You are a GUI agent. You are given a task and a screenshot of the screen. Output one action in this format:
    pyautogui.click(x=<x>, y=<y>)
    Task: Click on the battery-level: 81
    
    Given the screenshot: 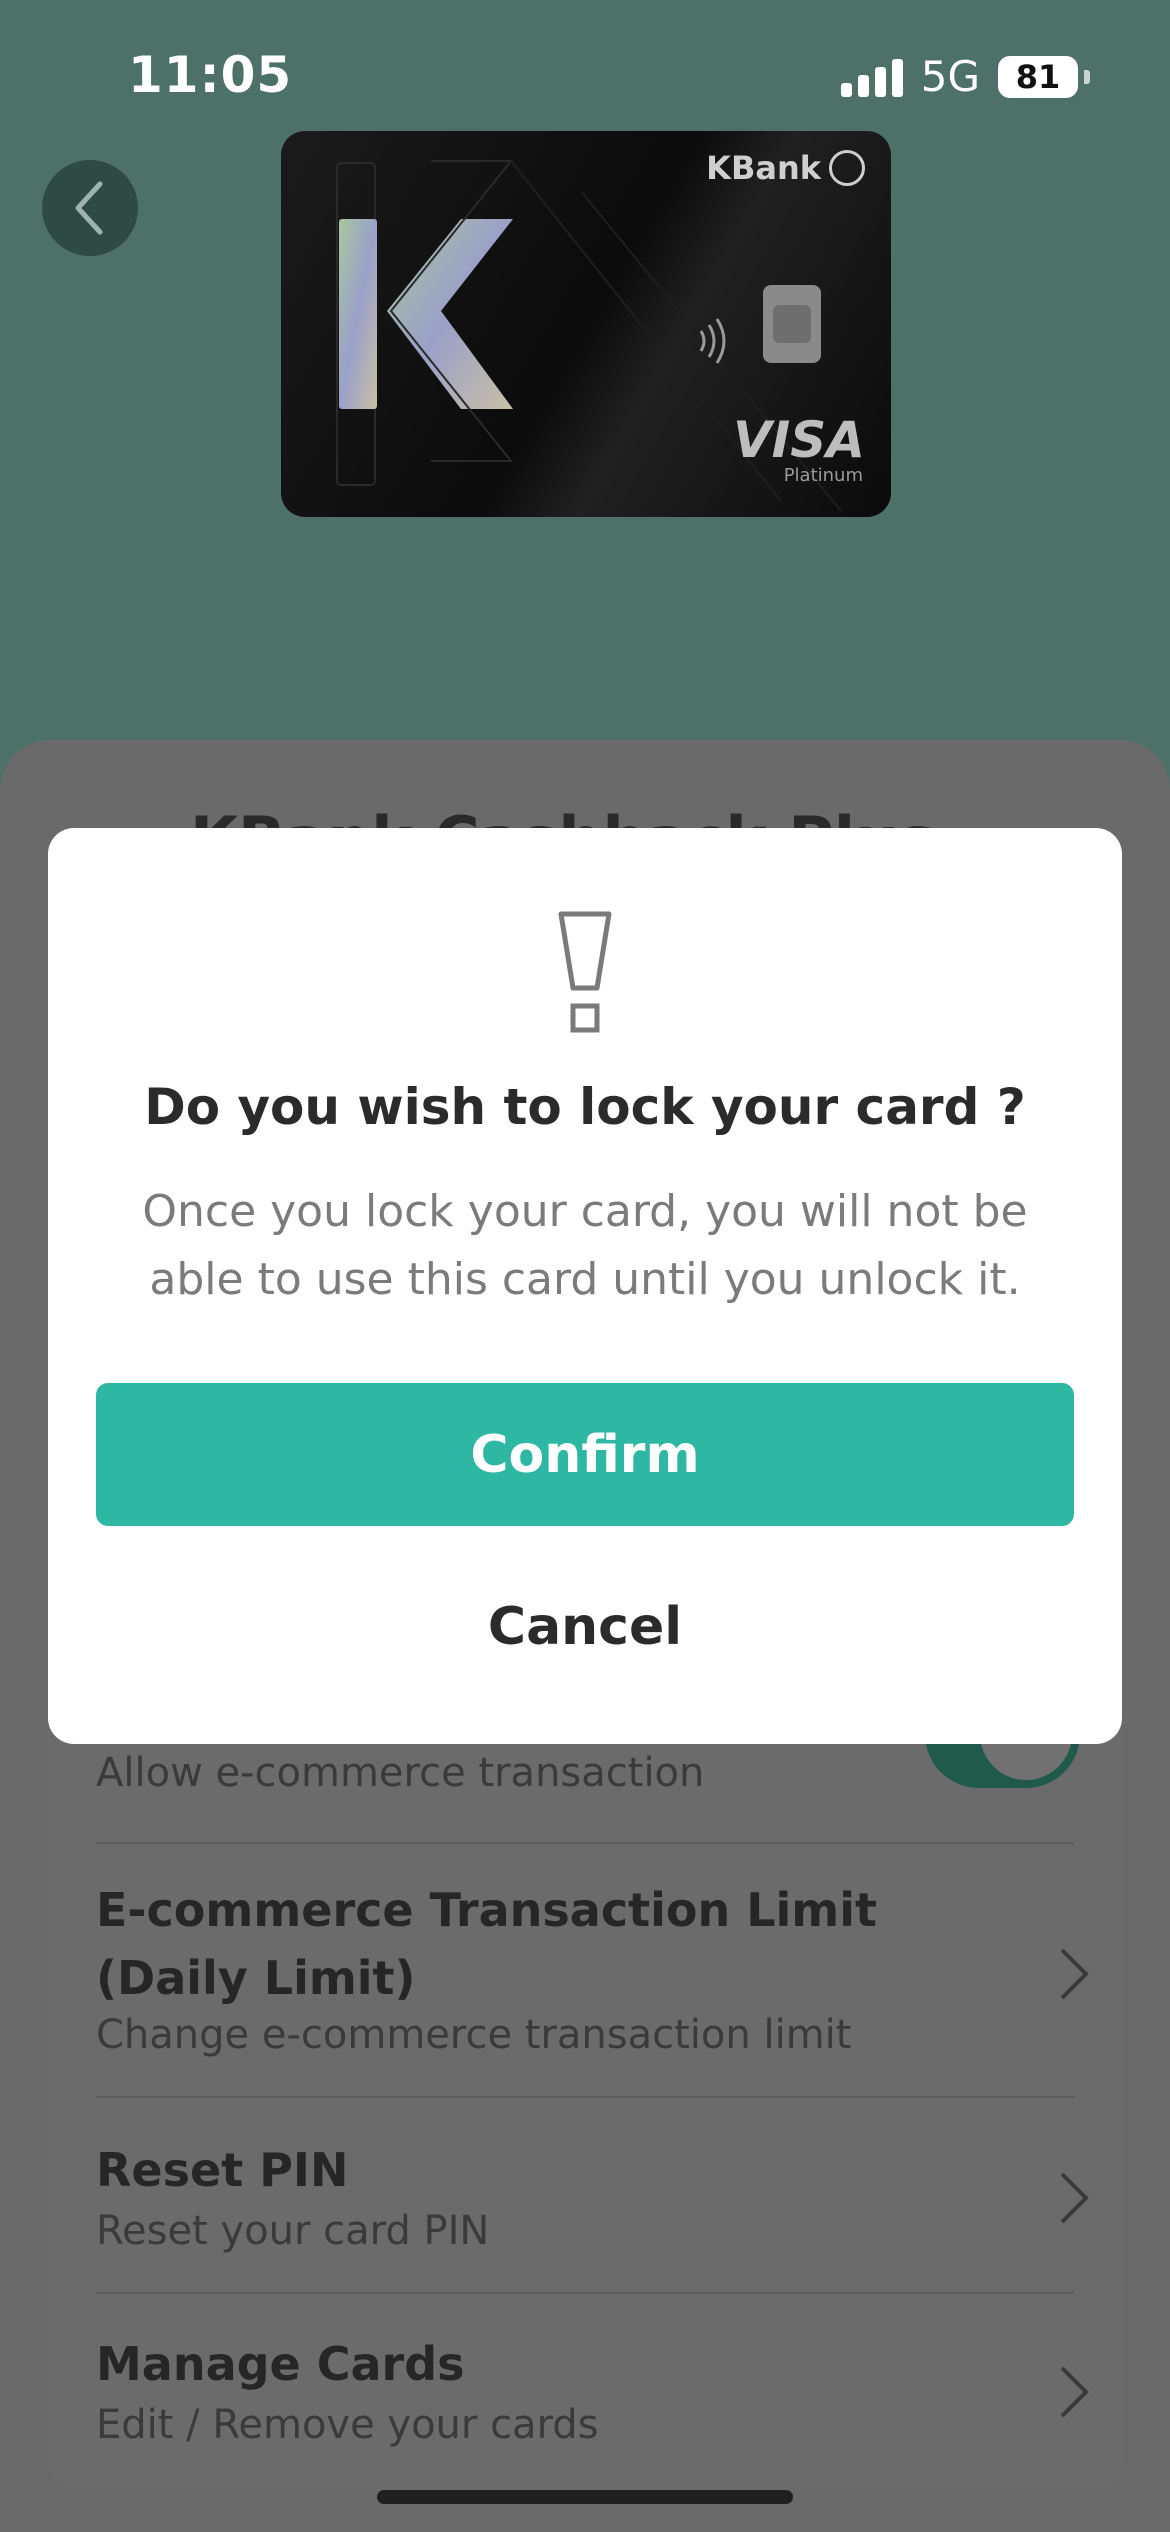 What is the action you would take?
    pyautogui.click(x=1038, y=76)
    